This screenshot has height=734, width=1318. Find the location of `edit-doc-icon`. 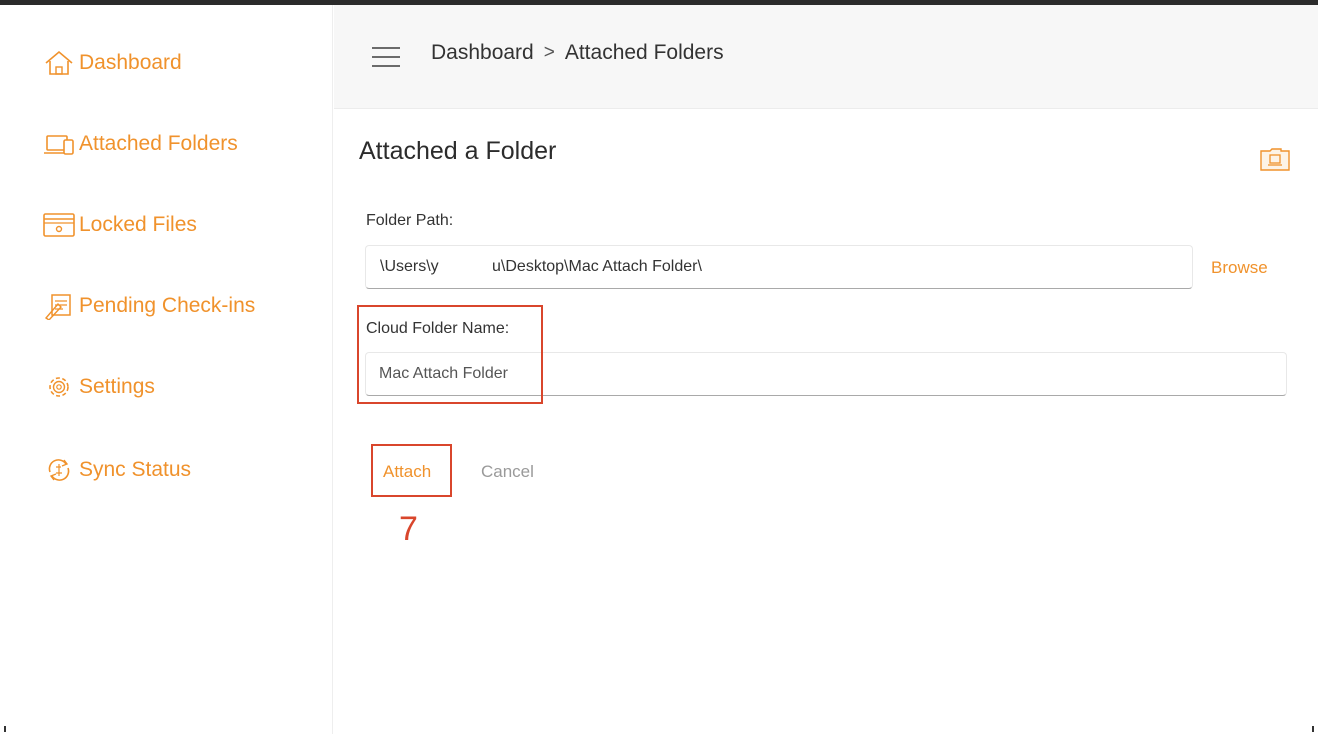

edit-doc-icon is located at coordinates (57, 307).